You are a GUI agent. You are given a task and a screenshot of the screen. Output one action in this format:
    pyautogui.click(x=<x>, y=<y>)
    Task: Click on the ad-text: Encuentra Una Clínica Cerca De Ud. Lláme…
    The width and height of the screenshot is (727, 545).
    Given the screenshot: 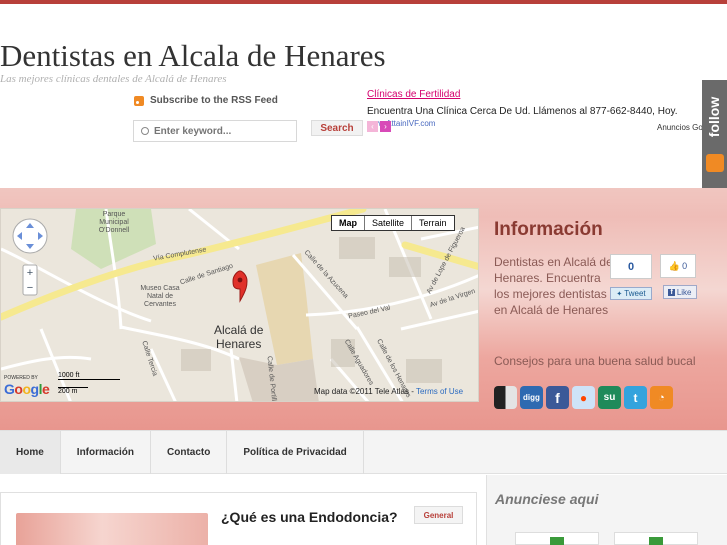 What is the action you would take?
    pyautogui.click(x=522, y=111)
    